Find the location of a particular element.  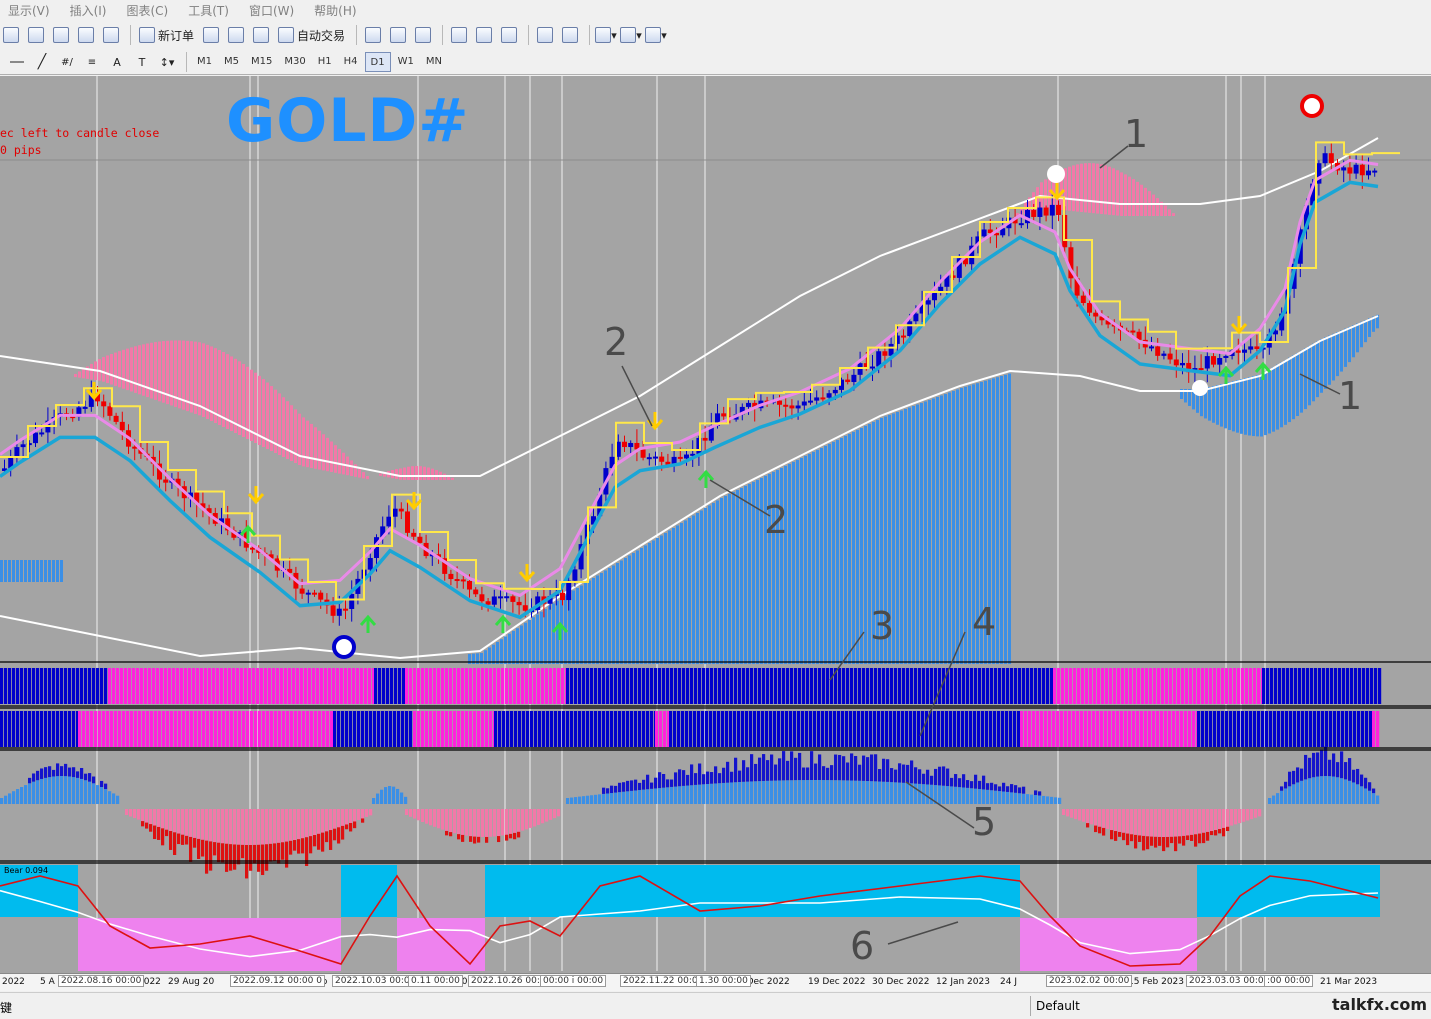

candlestick-icon is located at coordinates (398, 35).